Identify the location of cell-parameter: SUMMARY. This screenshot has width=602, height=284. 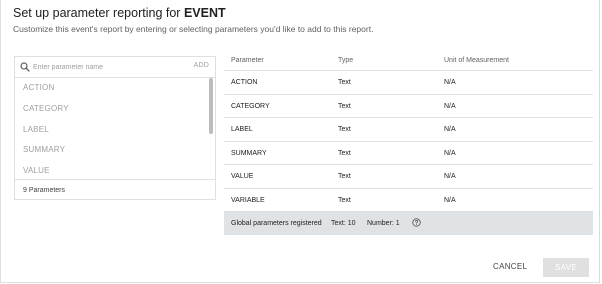
(249, 153).